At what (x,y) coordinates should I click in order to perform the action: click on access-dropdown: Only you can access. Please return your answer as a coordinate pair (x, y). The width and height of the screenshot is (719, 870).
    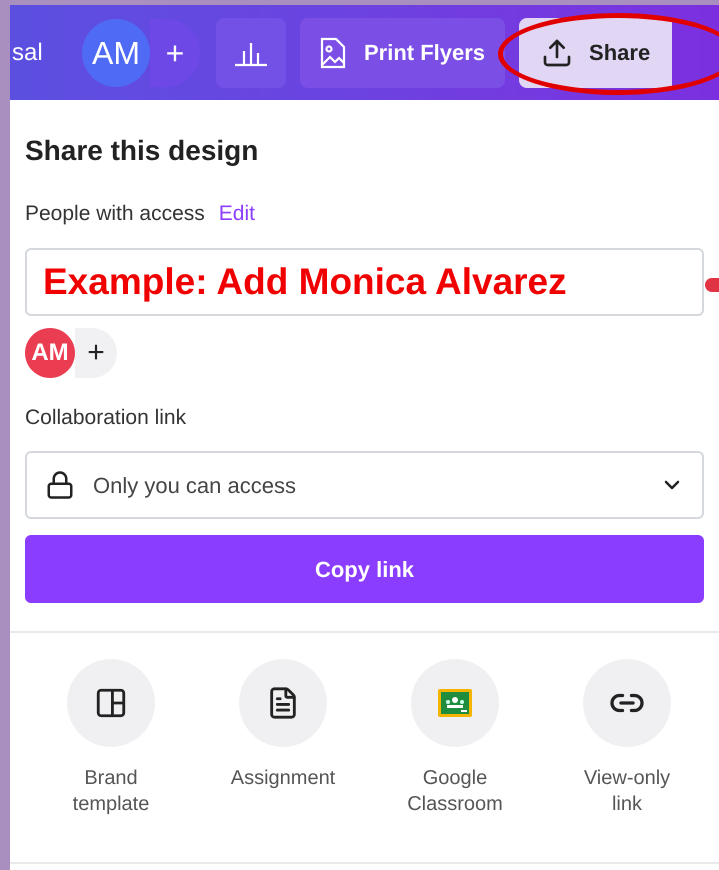
    Looking at the image, I should click on (364, 485).